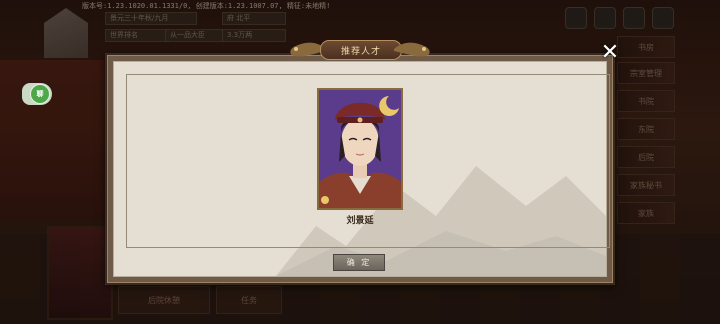  I want to click on chat-icon: 聊, so click(40, 94).